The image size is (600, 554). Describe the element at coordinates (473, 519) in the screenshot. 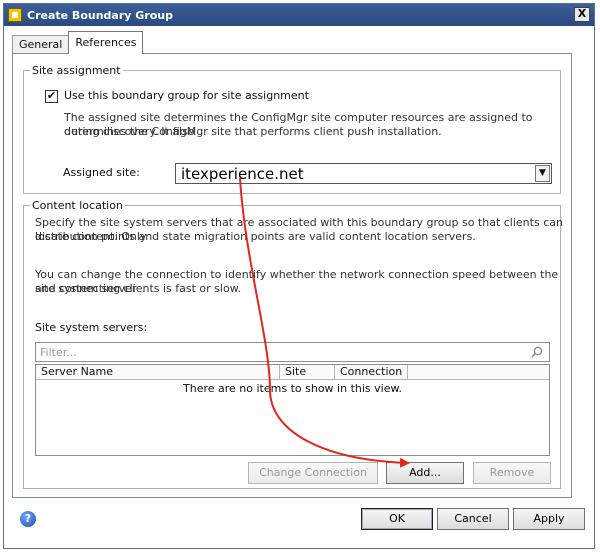

I see `cancel-button: Cancel` at that location.